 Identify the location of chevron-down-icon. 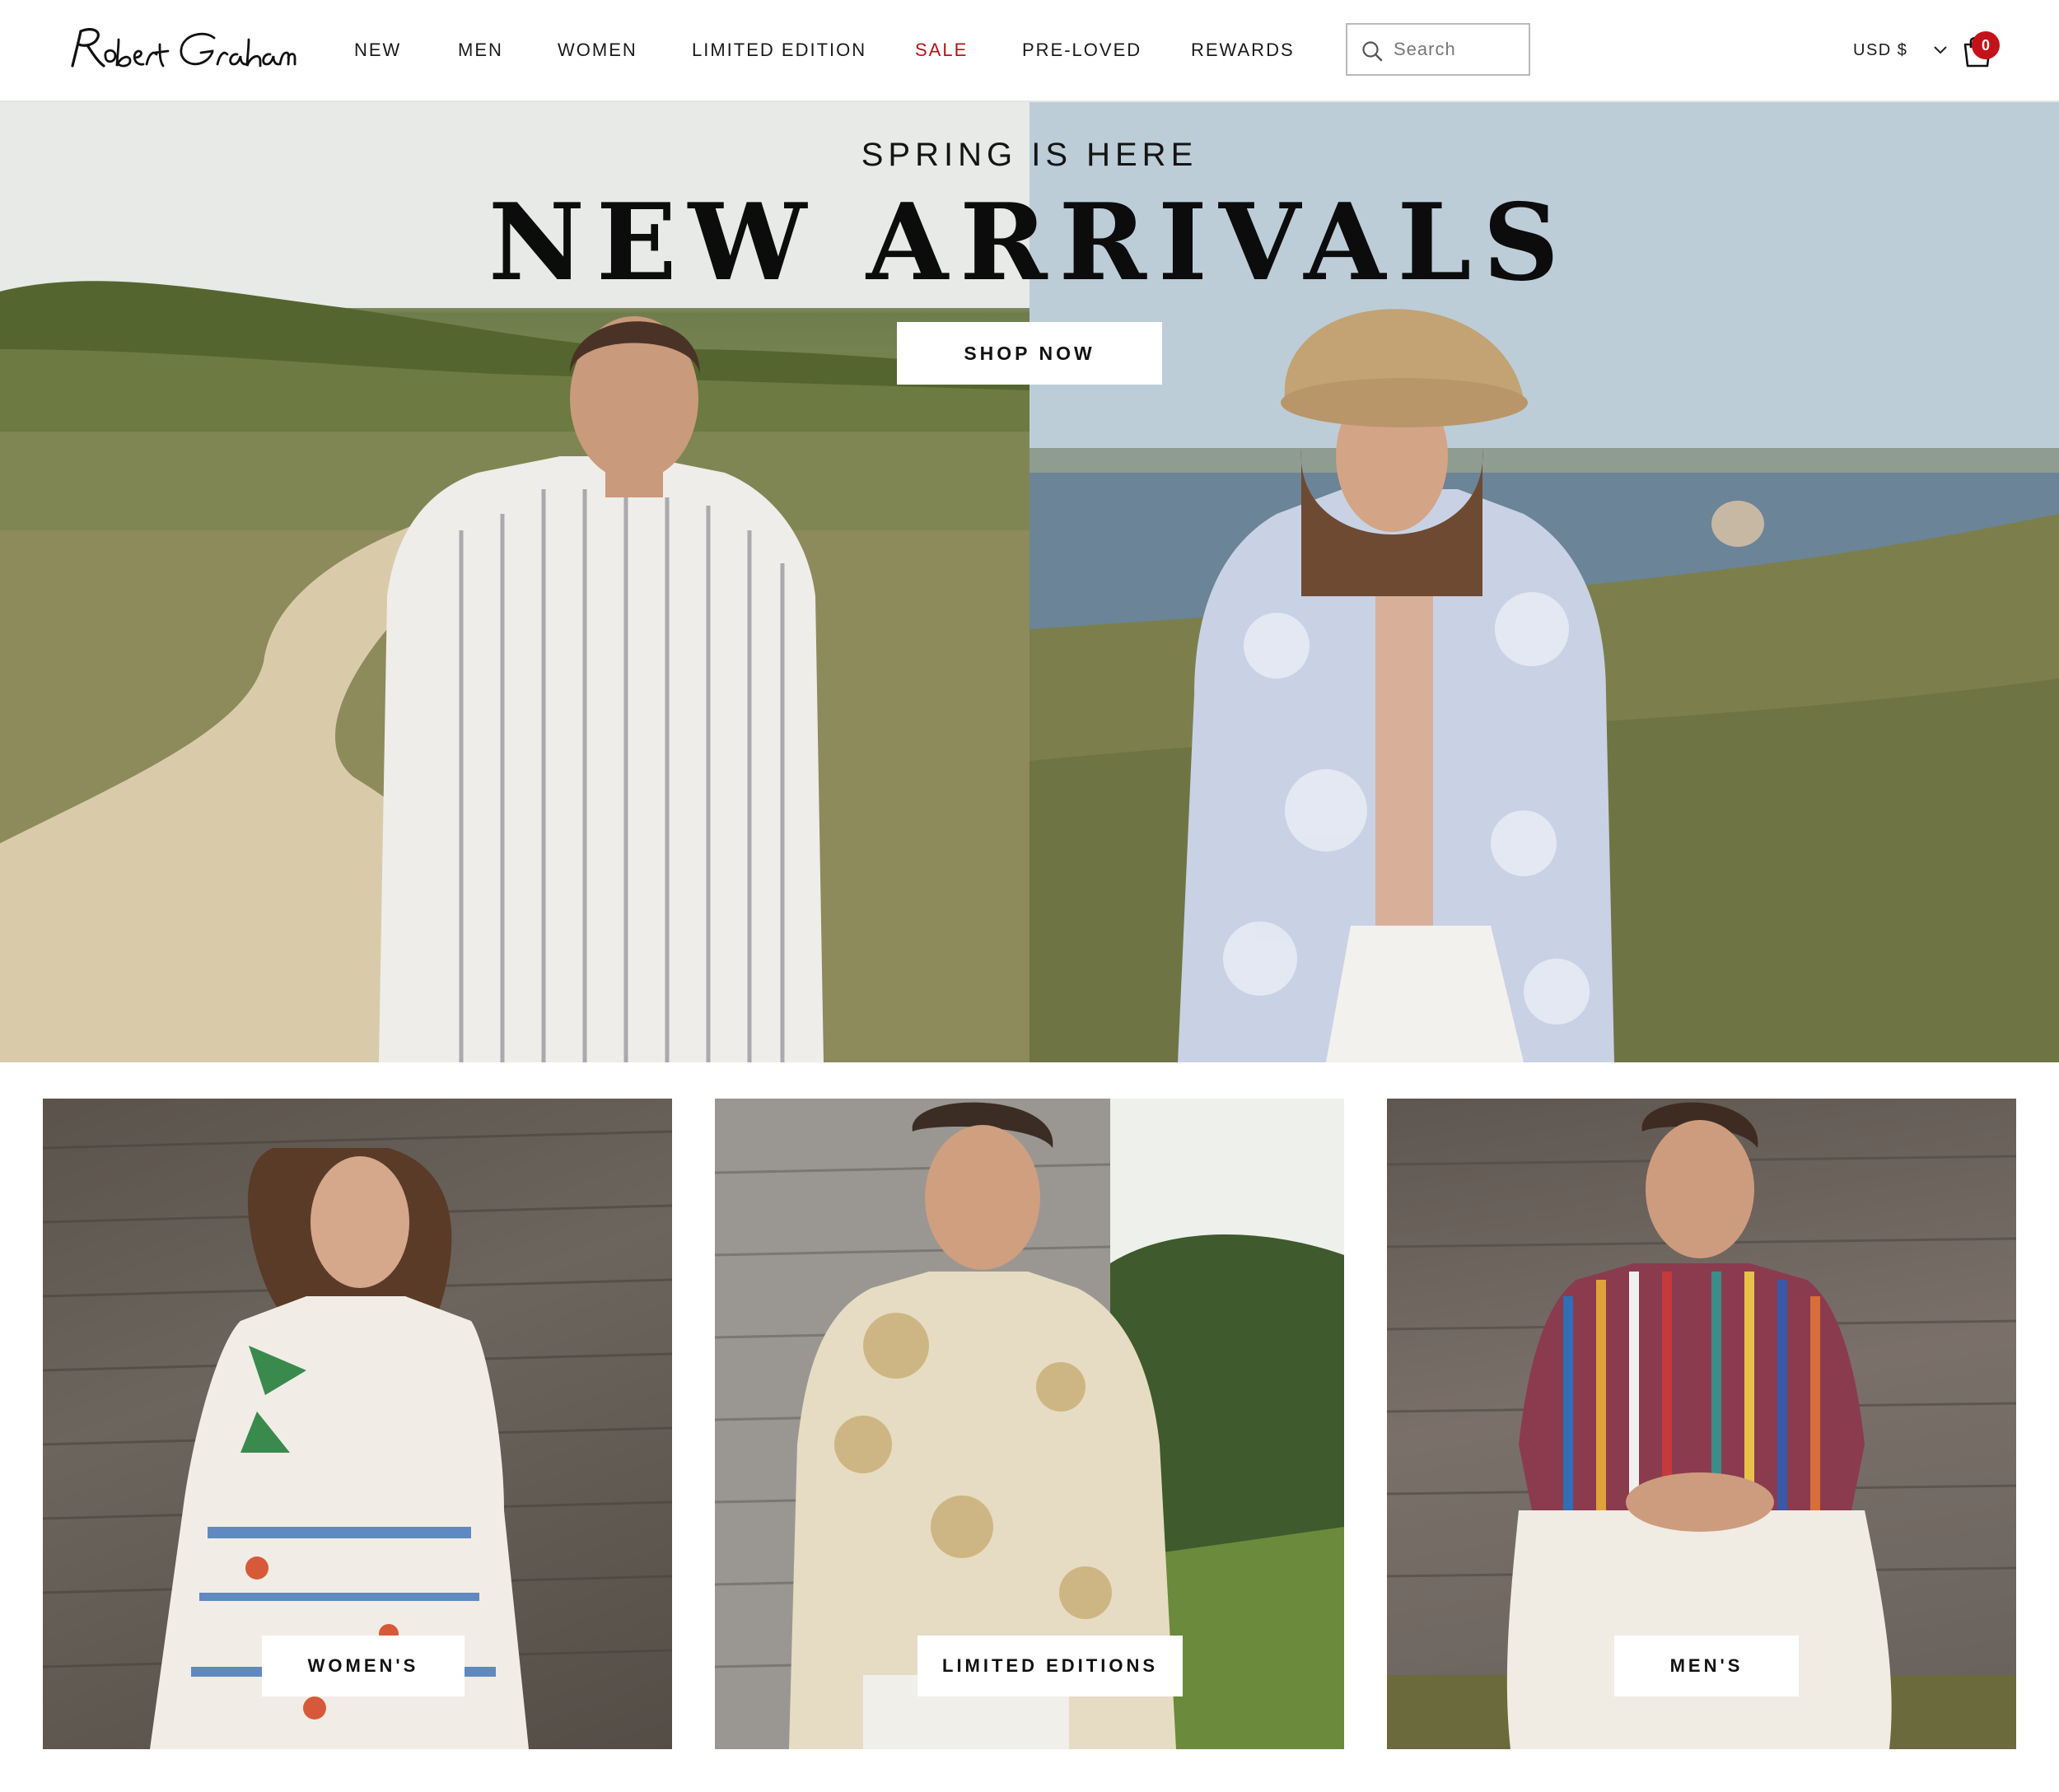
(1940, 49).